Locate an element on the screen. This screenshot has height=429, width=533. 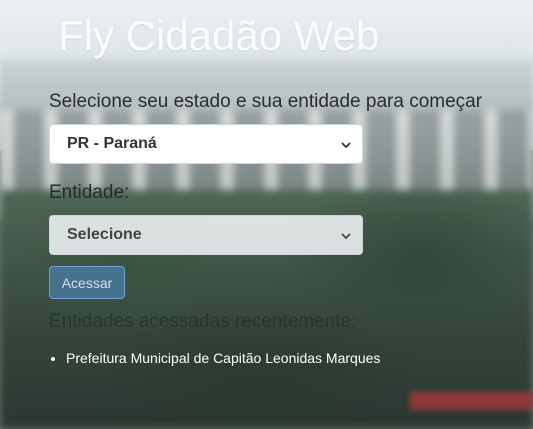
entity-select: Selecione is located at coordinates (206, 235).